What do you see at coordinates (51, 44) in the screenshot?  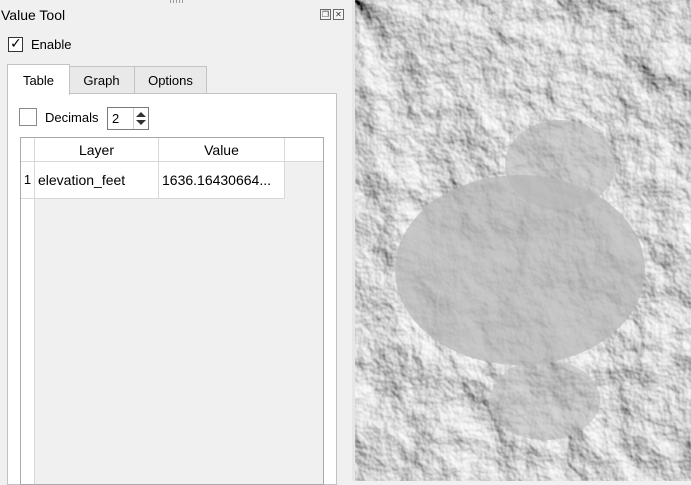 I see `enable-label: Enable` at bounding box center [51, 44].